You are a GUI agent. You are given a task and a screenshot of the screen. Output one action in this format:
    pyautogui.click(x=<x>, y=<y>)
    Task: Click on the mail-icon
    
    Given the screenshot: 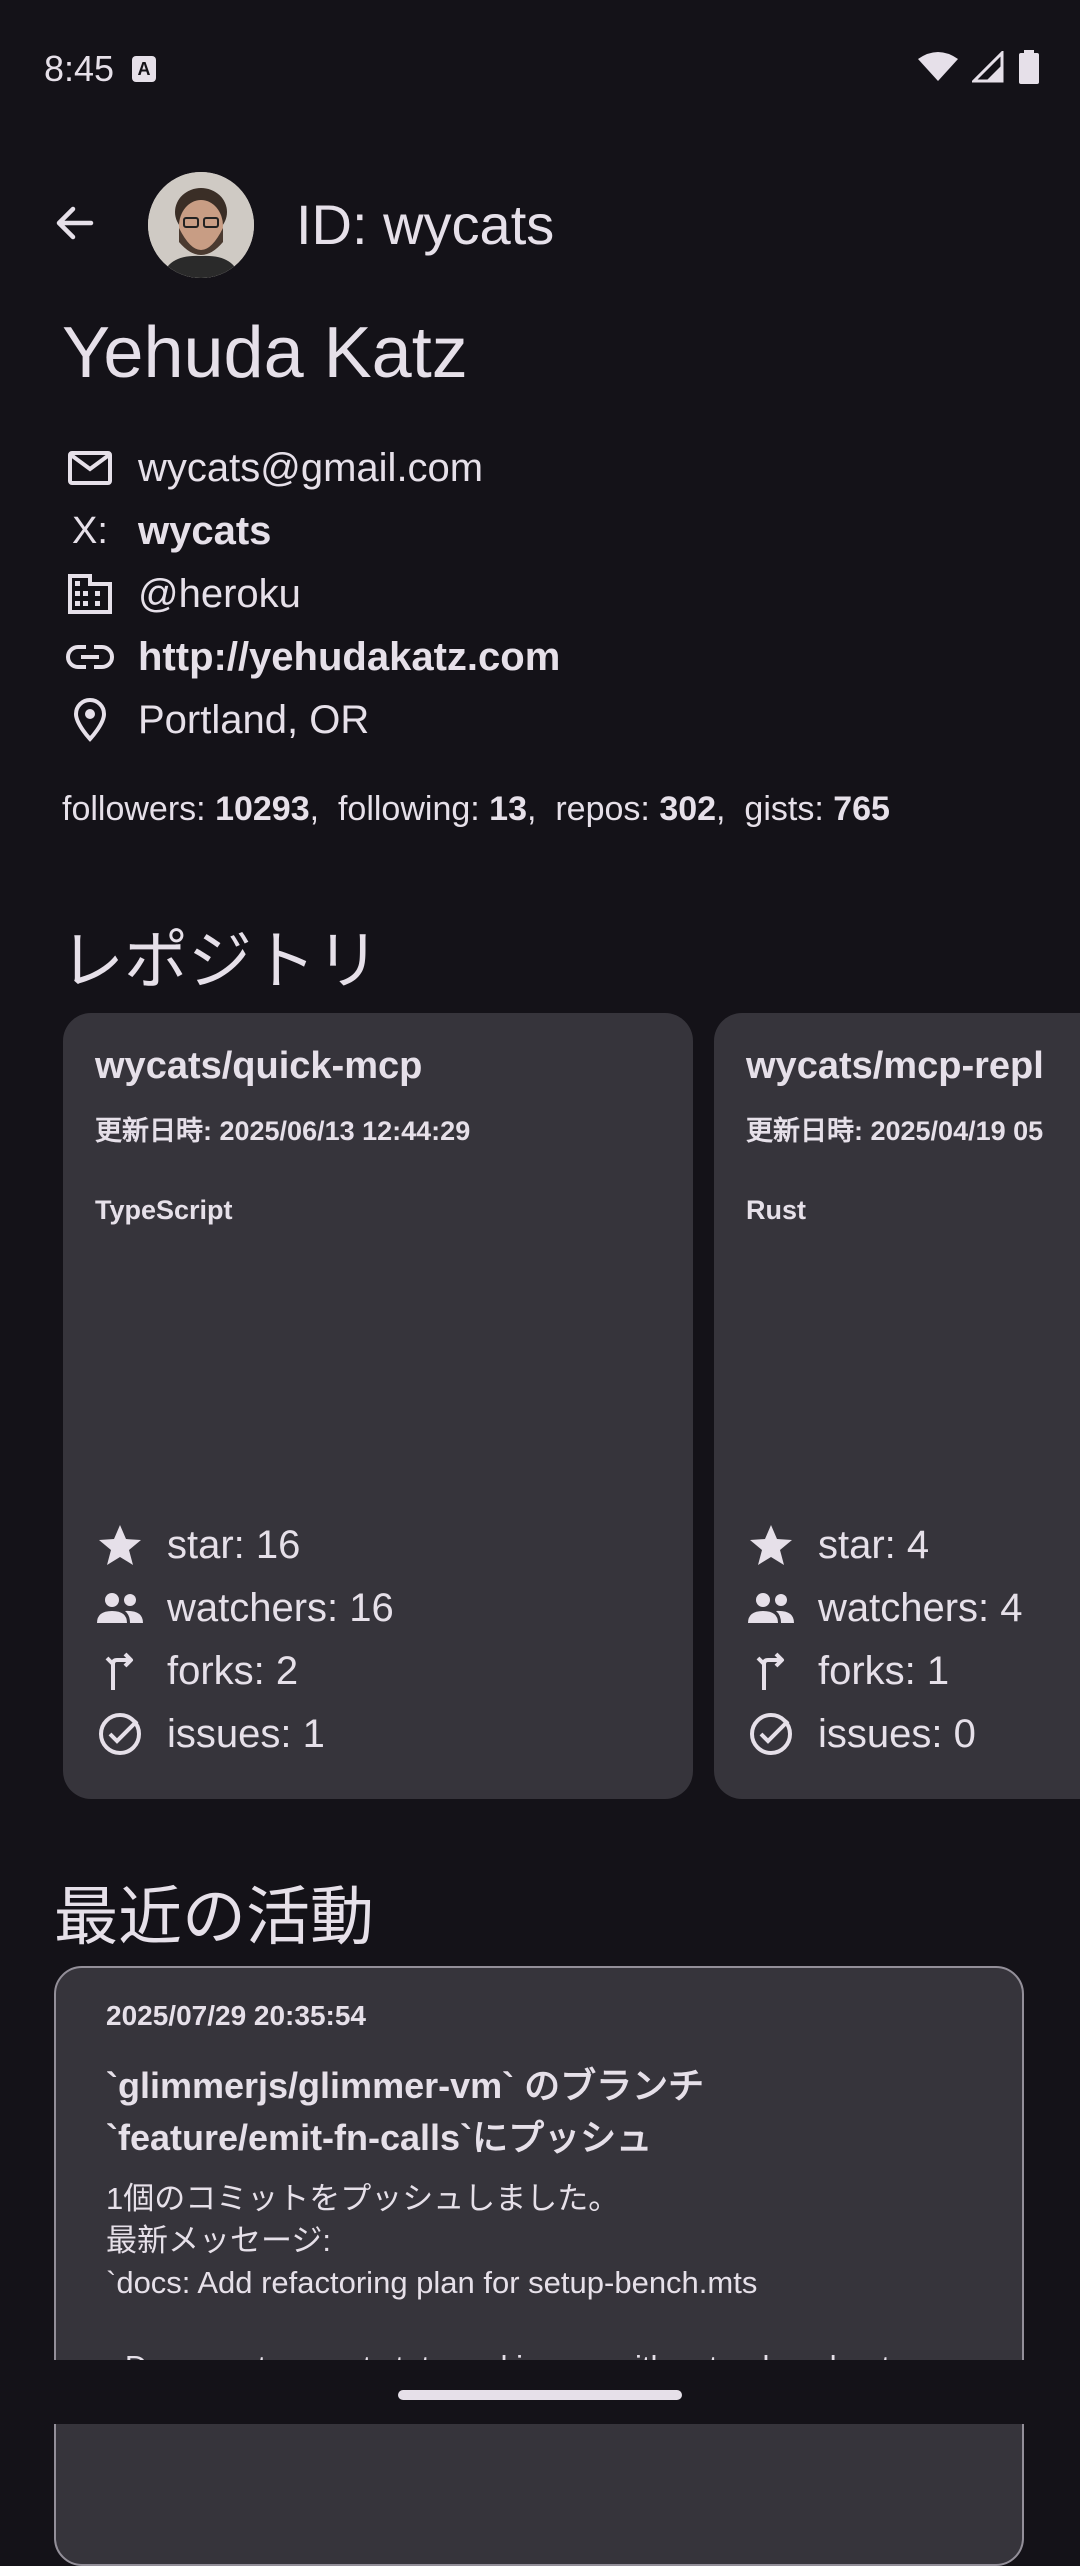 What is the action you would take?
    pyautogui.click(x=90, y=468)
    